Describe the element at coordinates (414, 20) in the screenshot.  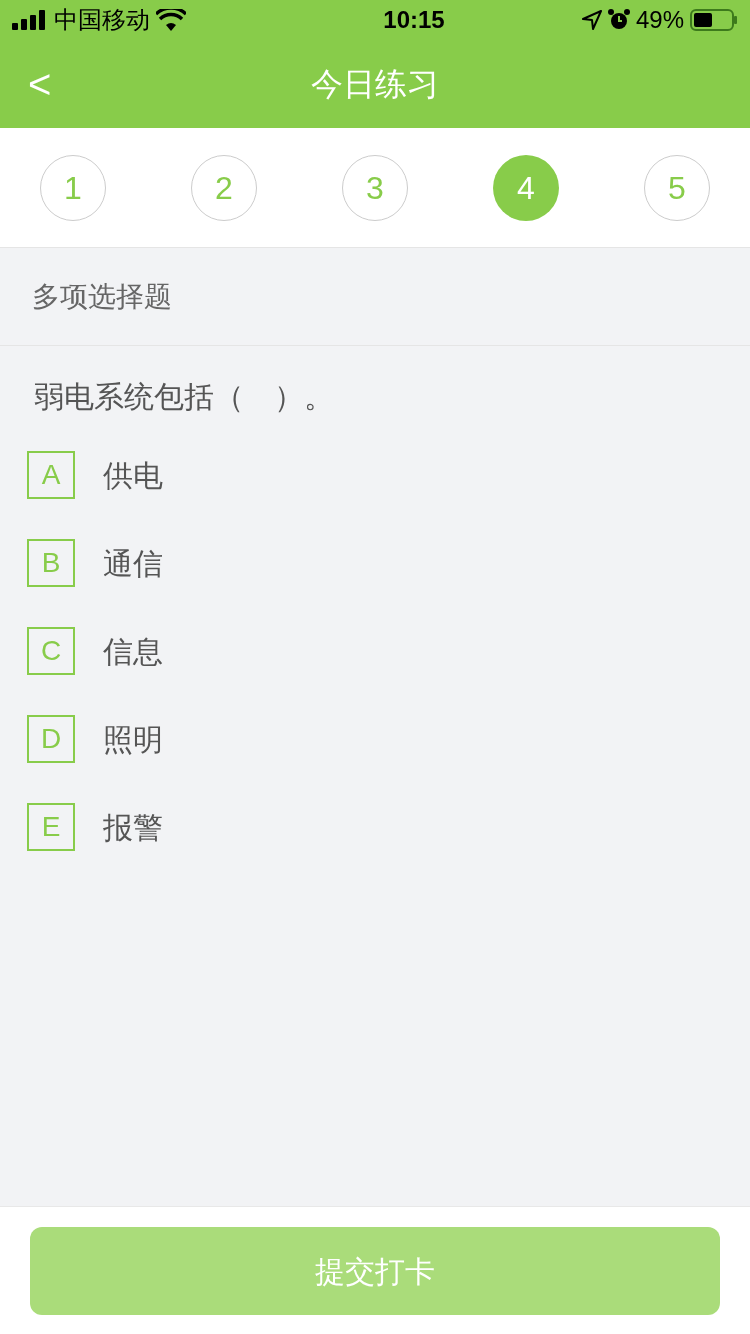
I see `status-time: 10:15` at that location.